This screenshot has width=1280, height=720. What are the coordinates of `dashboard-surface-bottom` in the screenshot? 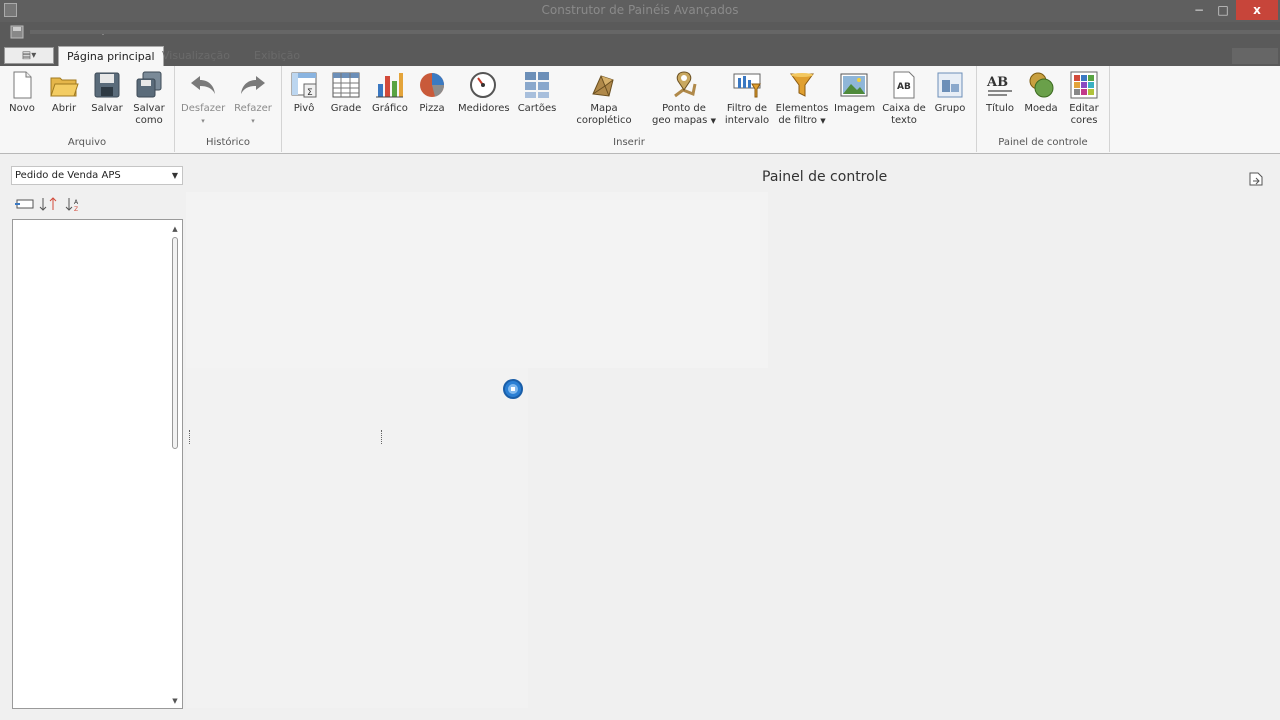 It's located at (357, 538).